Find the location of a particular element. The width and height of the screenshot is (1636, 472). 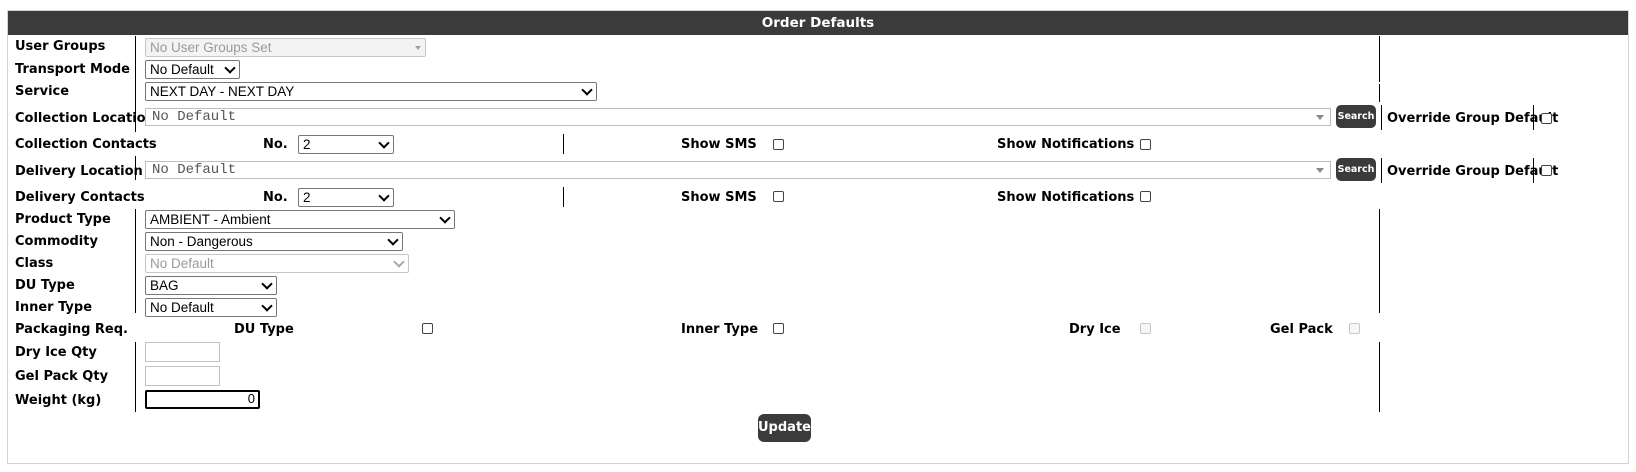

transport-mode-label: Transport Mode is located at coordinates (72, 69).